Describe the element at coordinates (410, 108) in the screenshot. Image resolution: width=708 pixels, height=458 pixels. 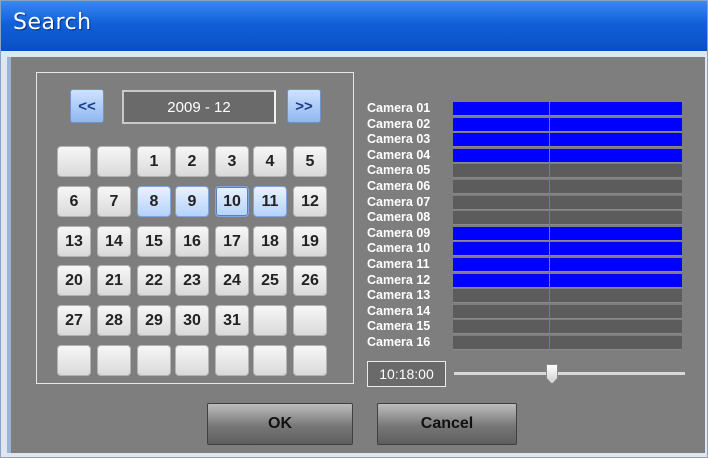
I see `camera-label: Camera 01` at that location.